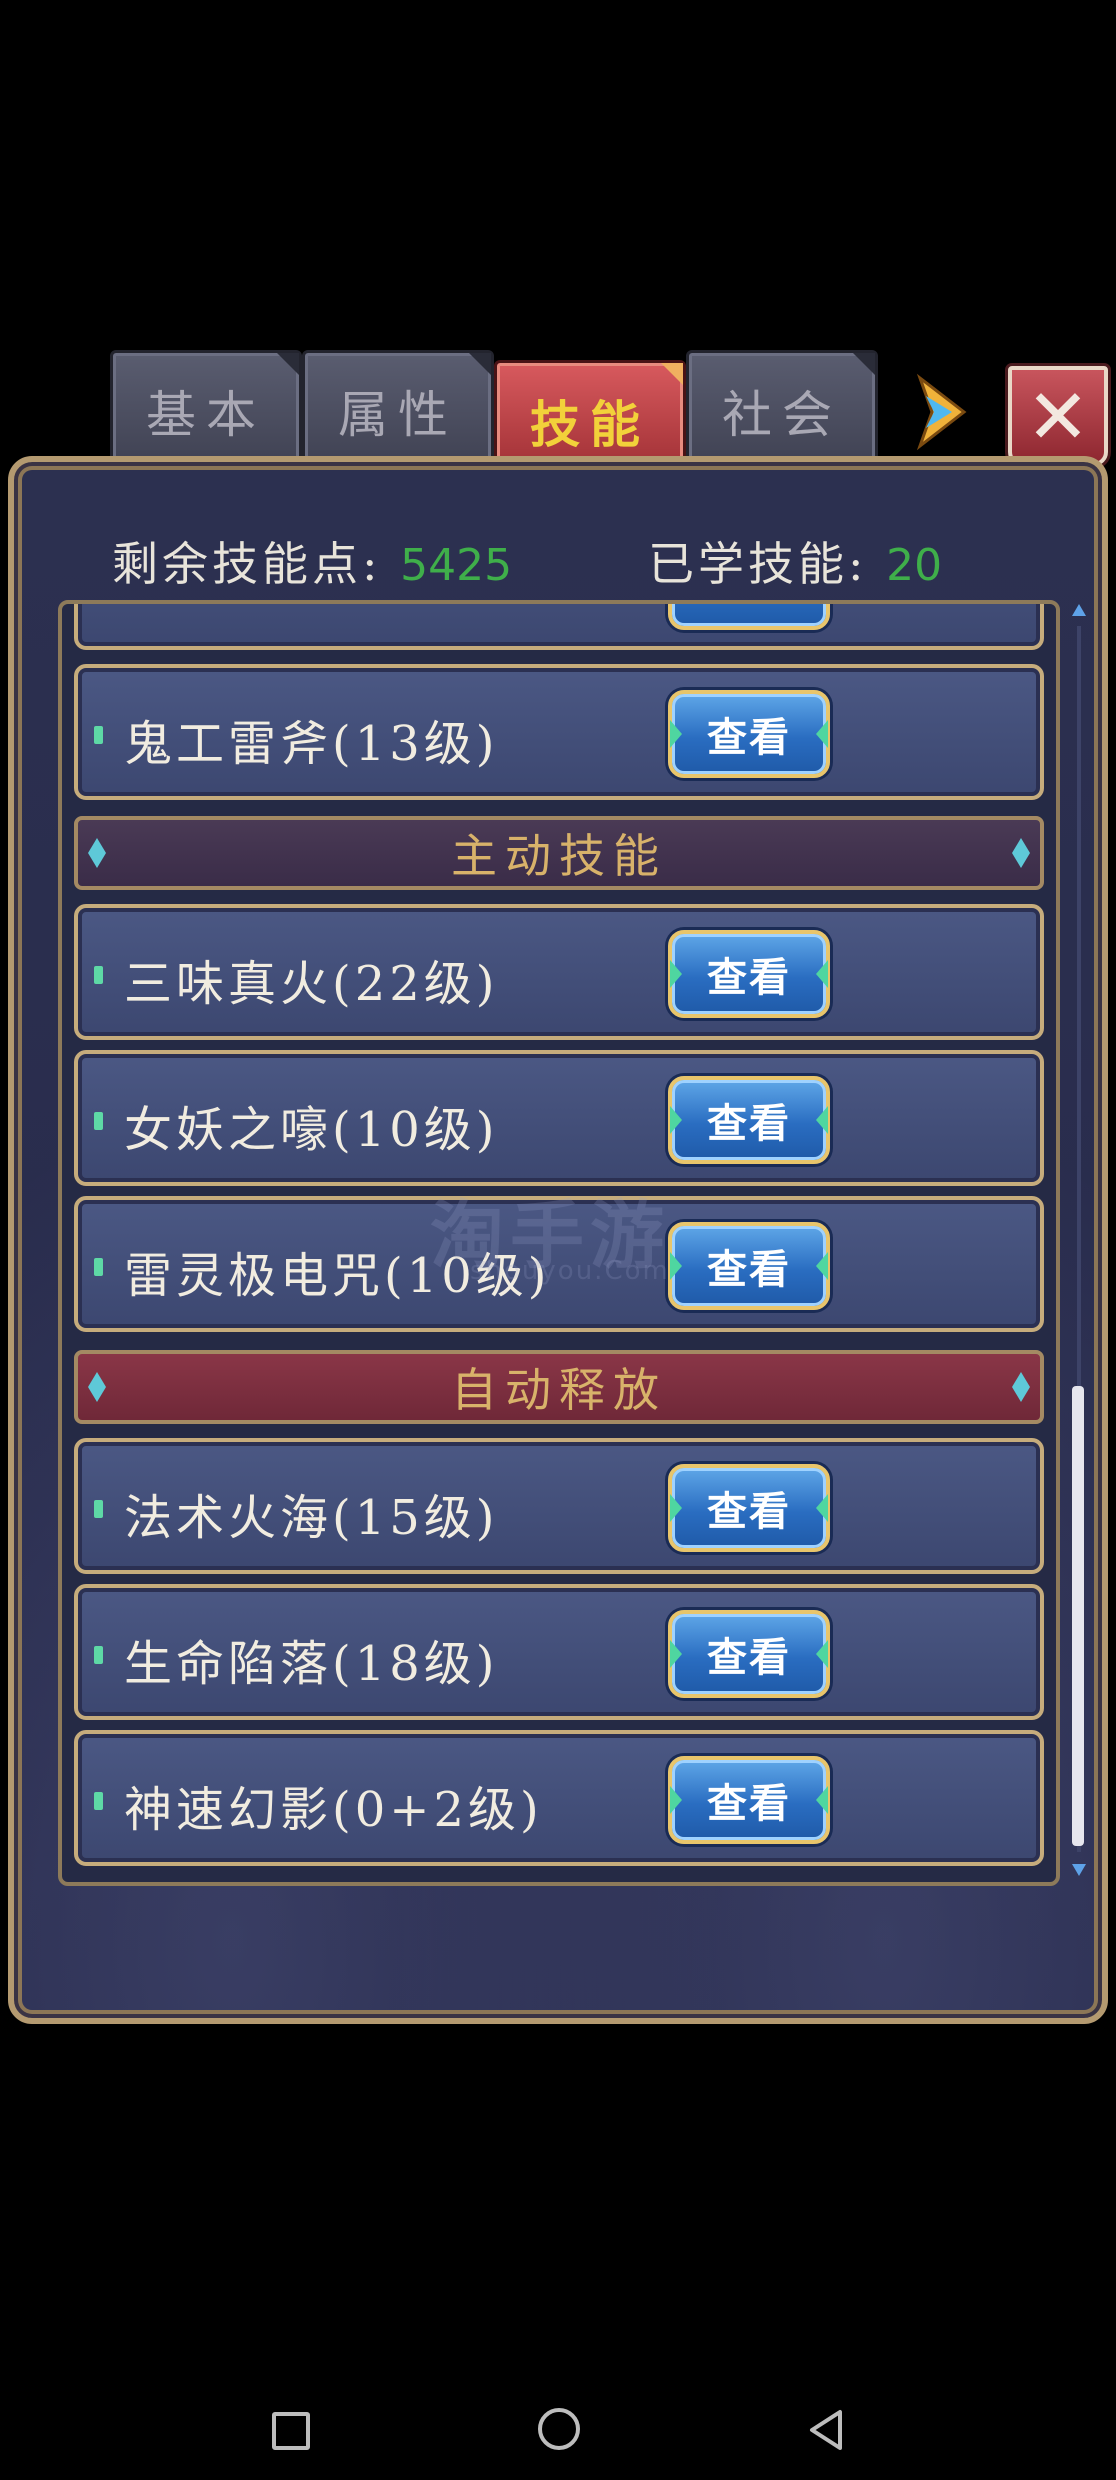 This screenshot has height=2480, width=1116. I want to click on skill-row: 女妖之嚎(10级) 查看, so click(559, 1118).